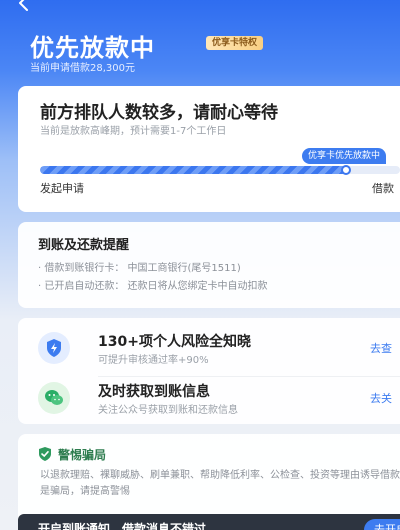 The width and height of the screenshot is (400, 530). What do you see at coordinates (153, 286) in the screenshot?
I see `auto-repay-line: · 已开启自动还款： 还款日将从您绑定卡中自动扣款` at bounding box center [153, 286].